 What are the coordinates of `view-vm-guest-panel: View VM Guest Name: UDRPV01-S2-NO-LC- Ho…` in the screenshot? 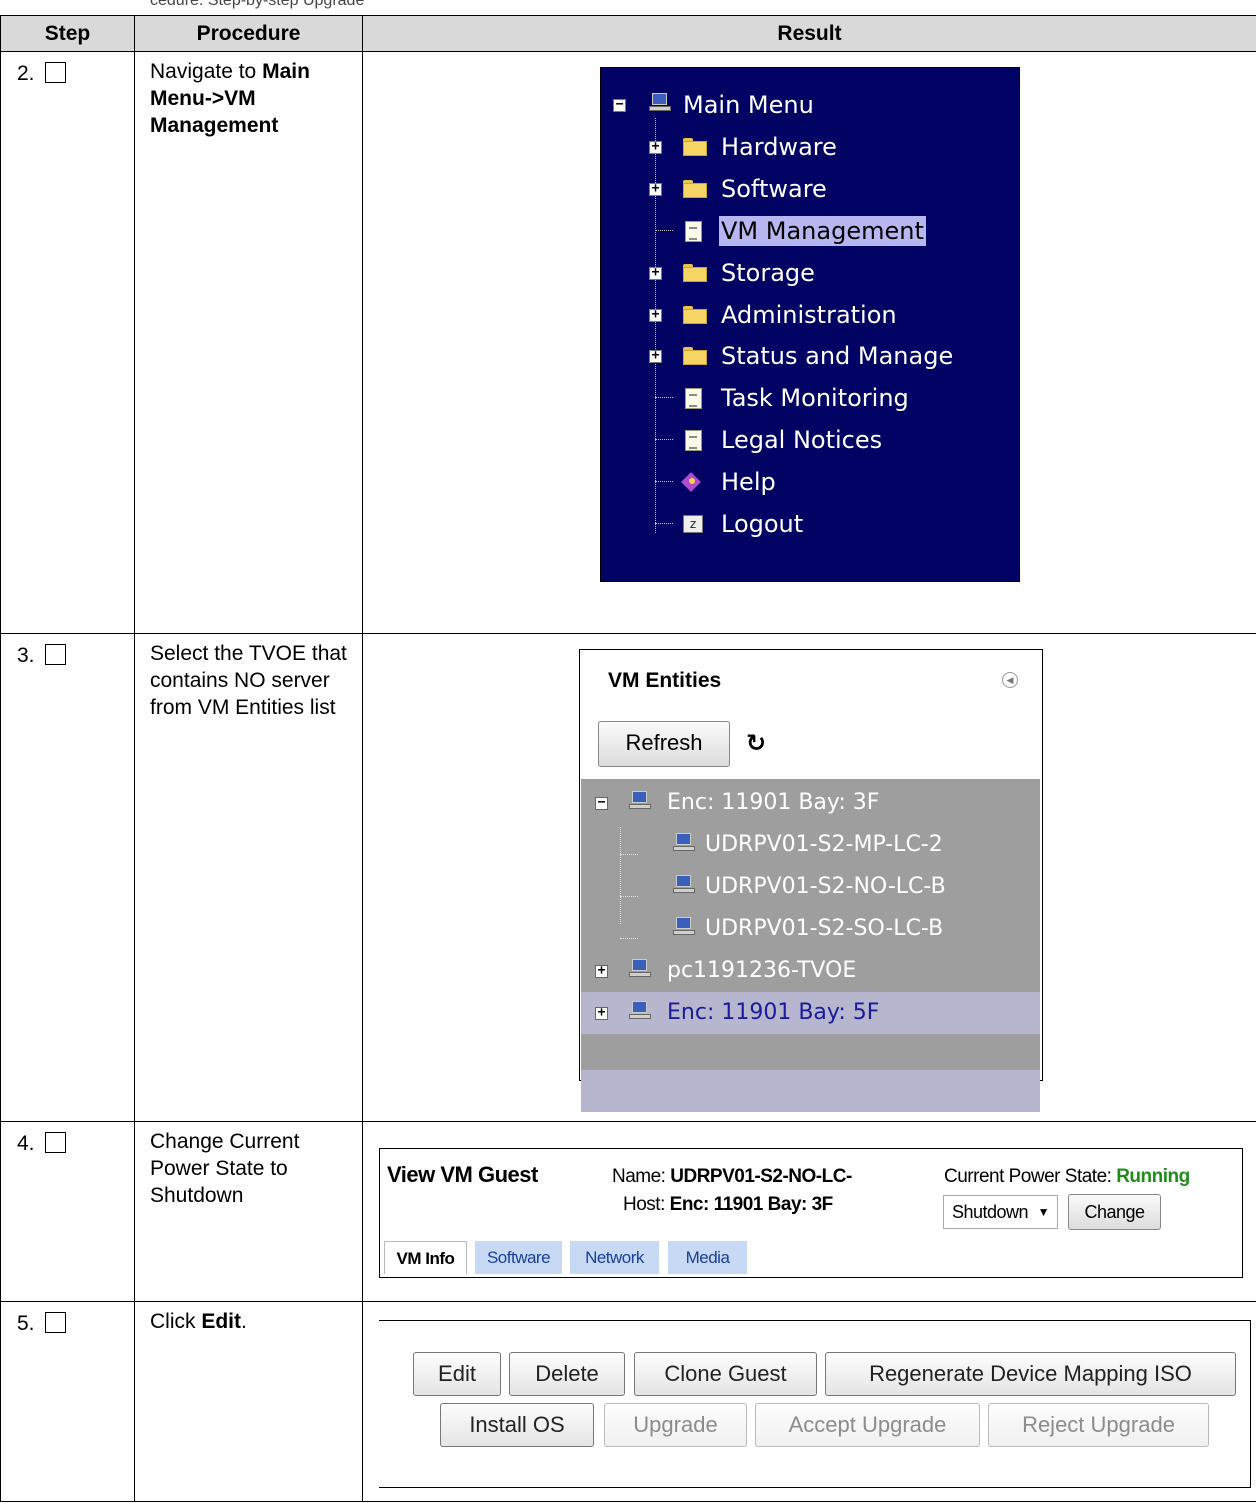 It's located at (811, 1213).